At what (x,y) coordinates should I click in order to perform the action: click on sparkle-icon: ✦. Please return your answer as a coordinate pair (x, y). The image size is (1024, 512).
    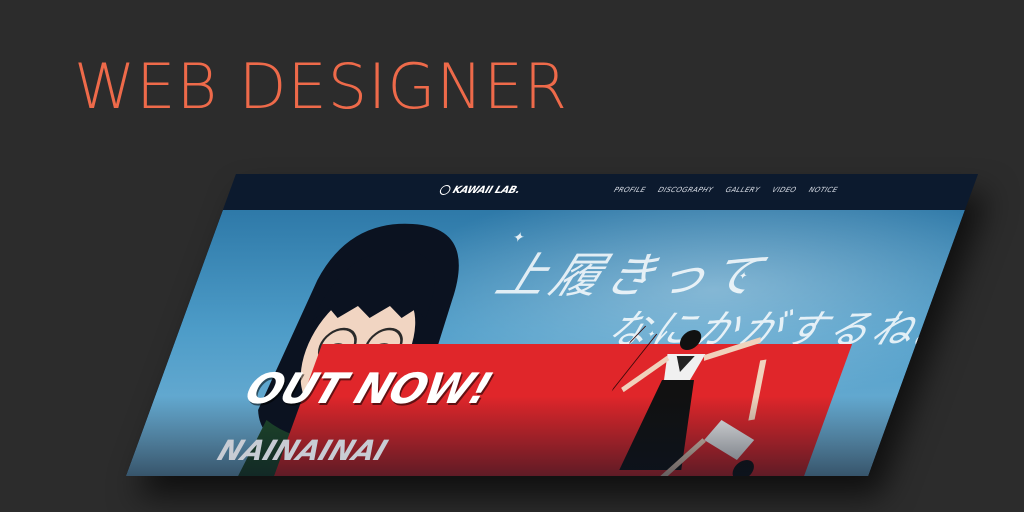
    Looking at the image, I should click on (519, 237).